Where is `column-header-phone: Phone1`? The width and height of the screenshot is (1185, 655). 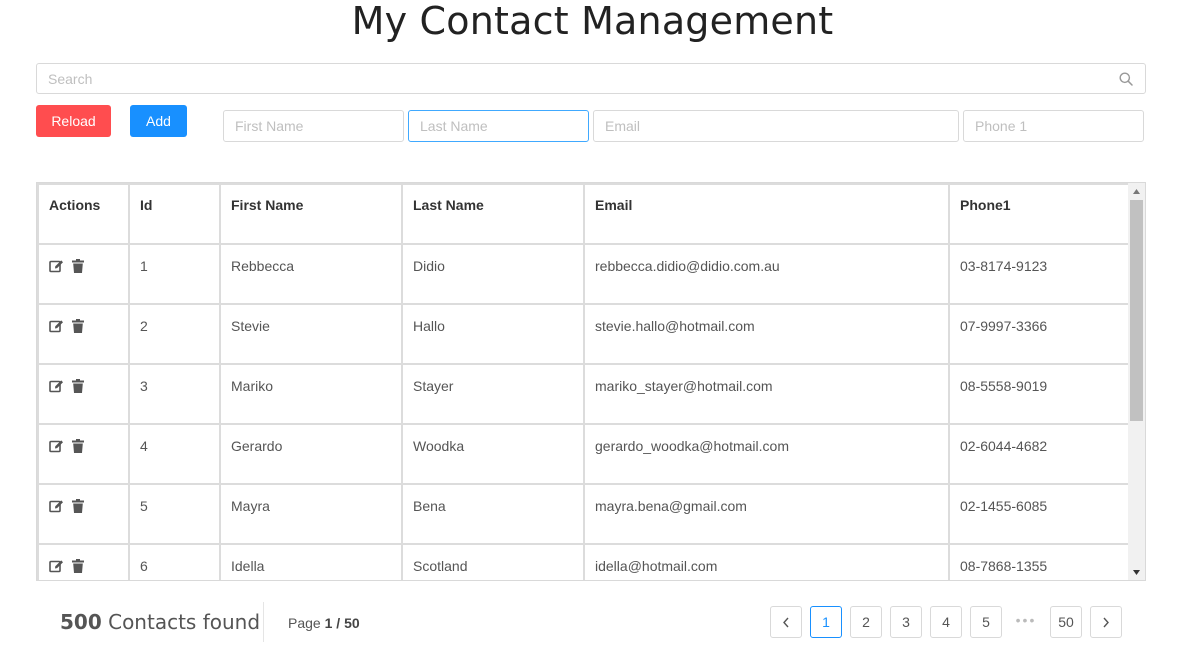 column-header-phone: Phone1 is located at coordinates (1039, 214).